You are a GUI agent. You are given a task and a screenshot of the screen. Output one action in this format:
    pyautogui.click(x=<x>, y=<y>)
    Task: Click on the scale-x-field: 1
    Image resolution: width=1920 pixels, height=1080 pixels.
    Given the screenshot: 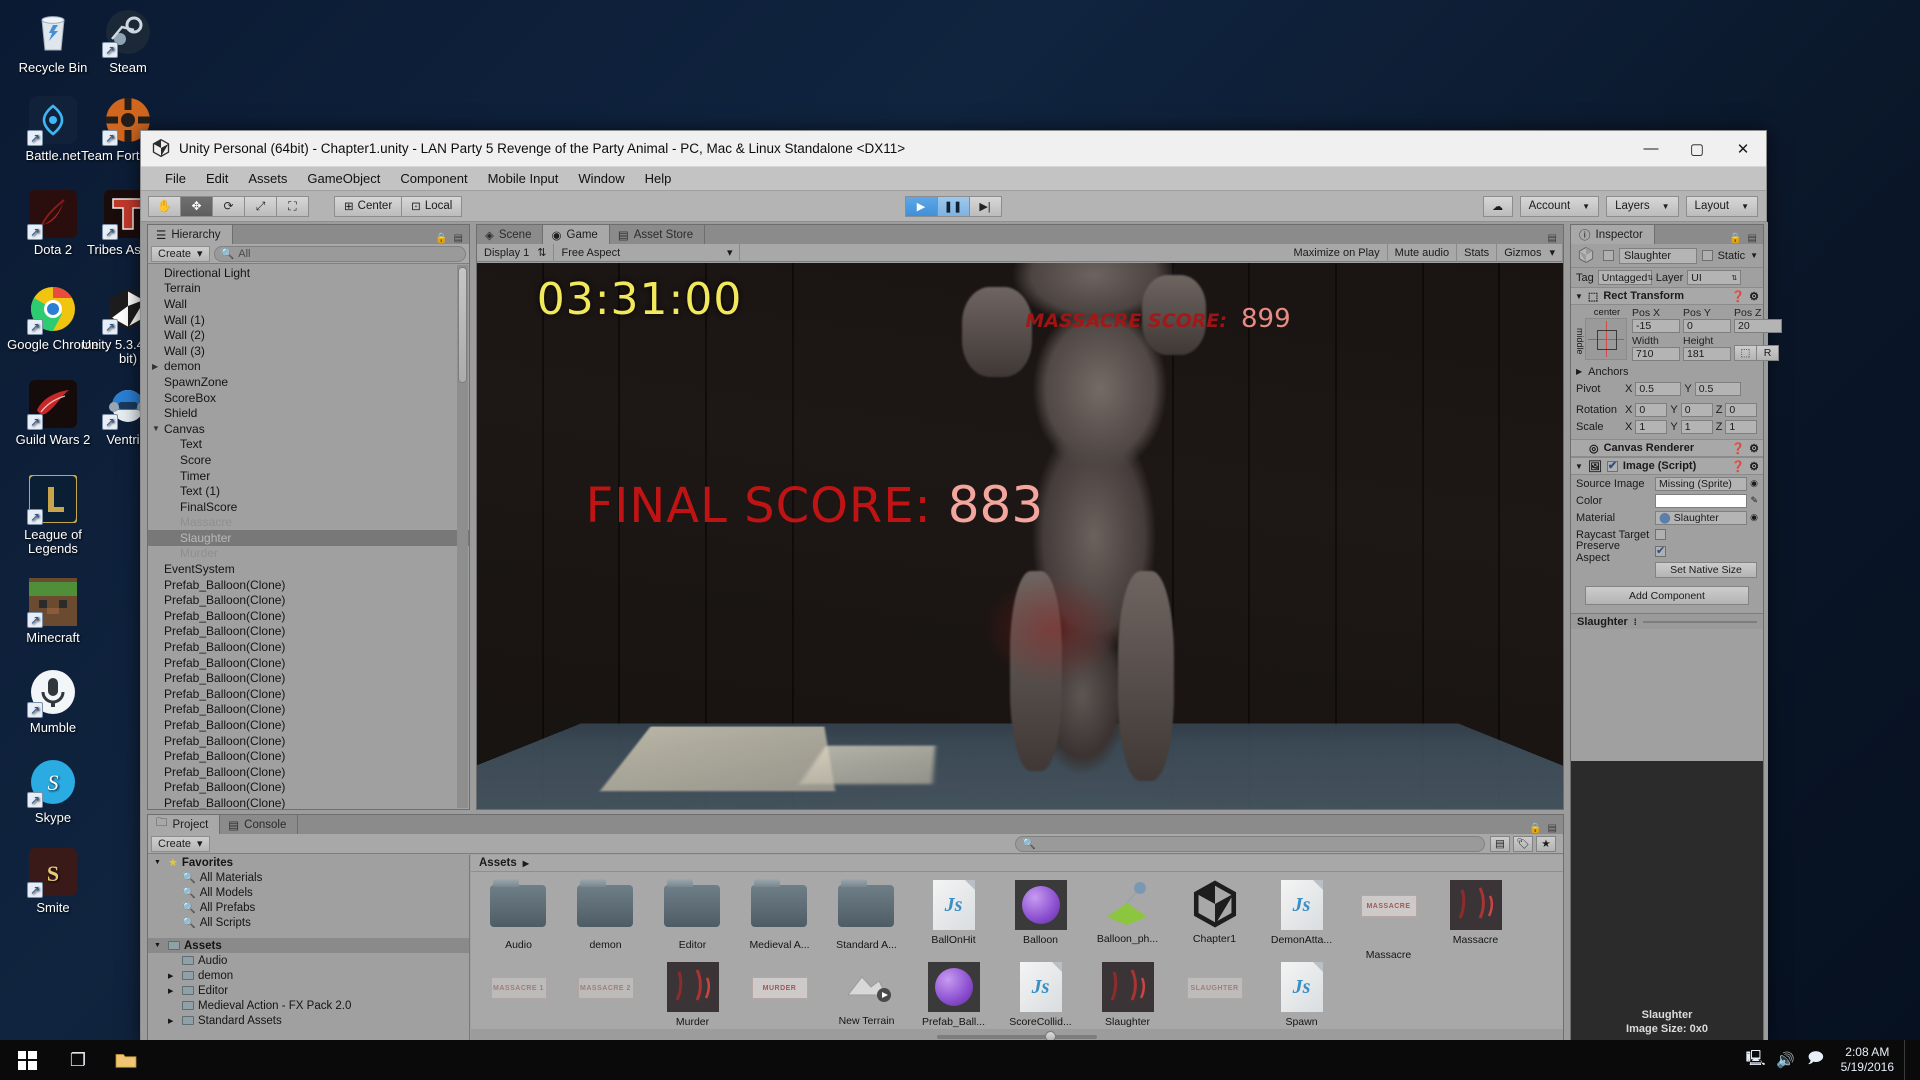 What is the action you would take?
    pyautogui.click(x=1651, y=426)
    